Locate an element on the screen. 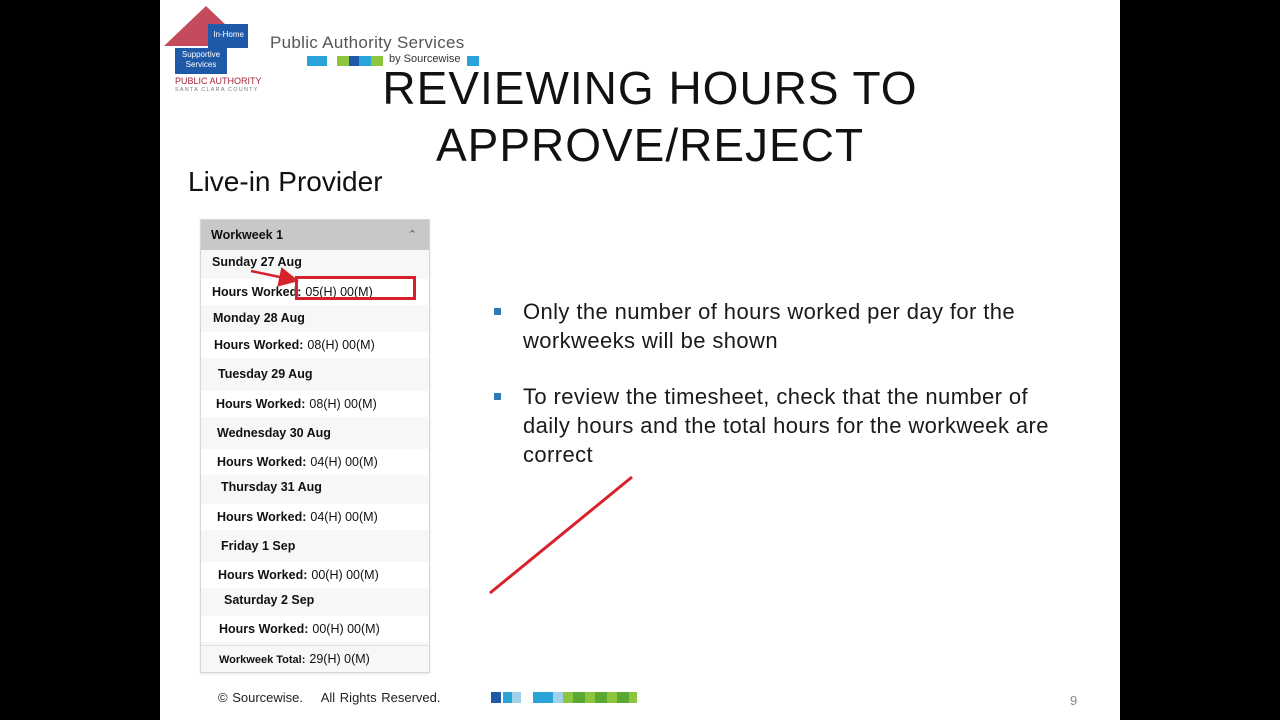 Image resolution: width=1280 pixels, height=720 pixels. workweek-title: Workweek 1 is located at coordinates (247, 235).